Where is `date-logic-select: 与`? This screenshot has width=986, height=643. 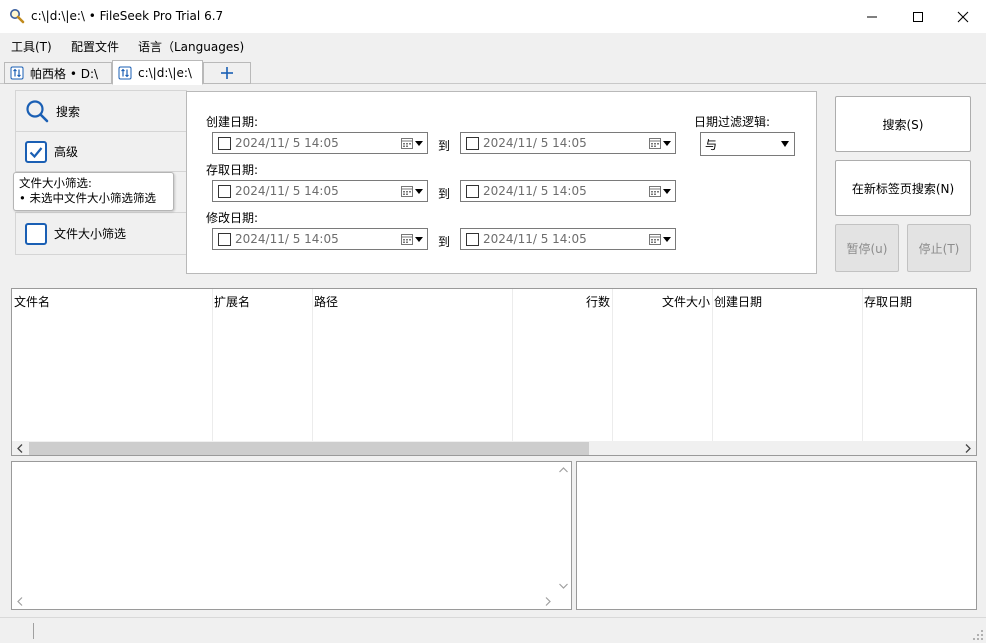 date-logic-select: 与 is located at coordinates (747, 144).